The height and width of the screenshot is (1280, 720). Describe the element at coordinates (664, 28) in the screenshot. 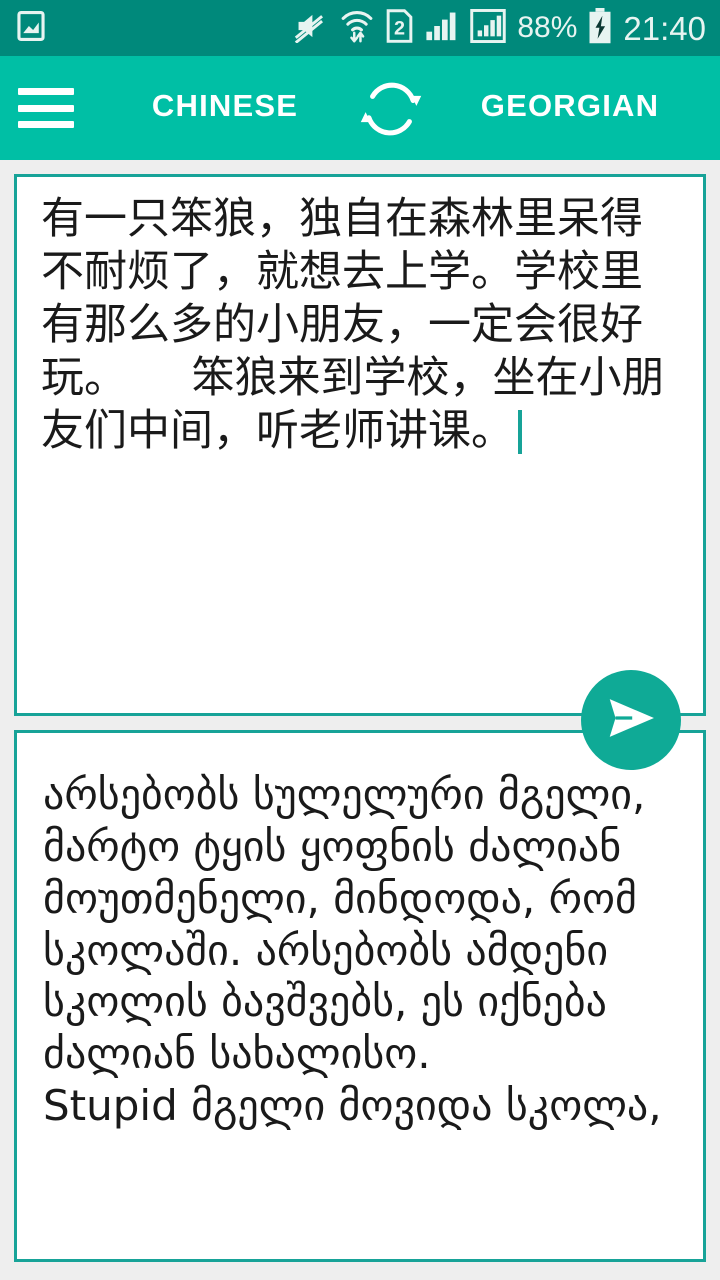

I see `clock-label: 21:40` at that location.